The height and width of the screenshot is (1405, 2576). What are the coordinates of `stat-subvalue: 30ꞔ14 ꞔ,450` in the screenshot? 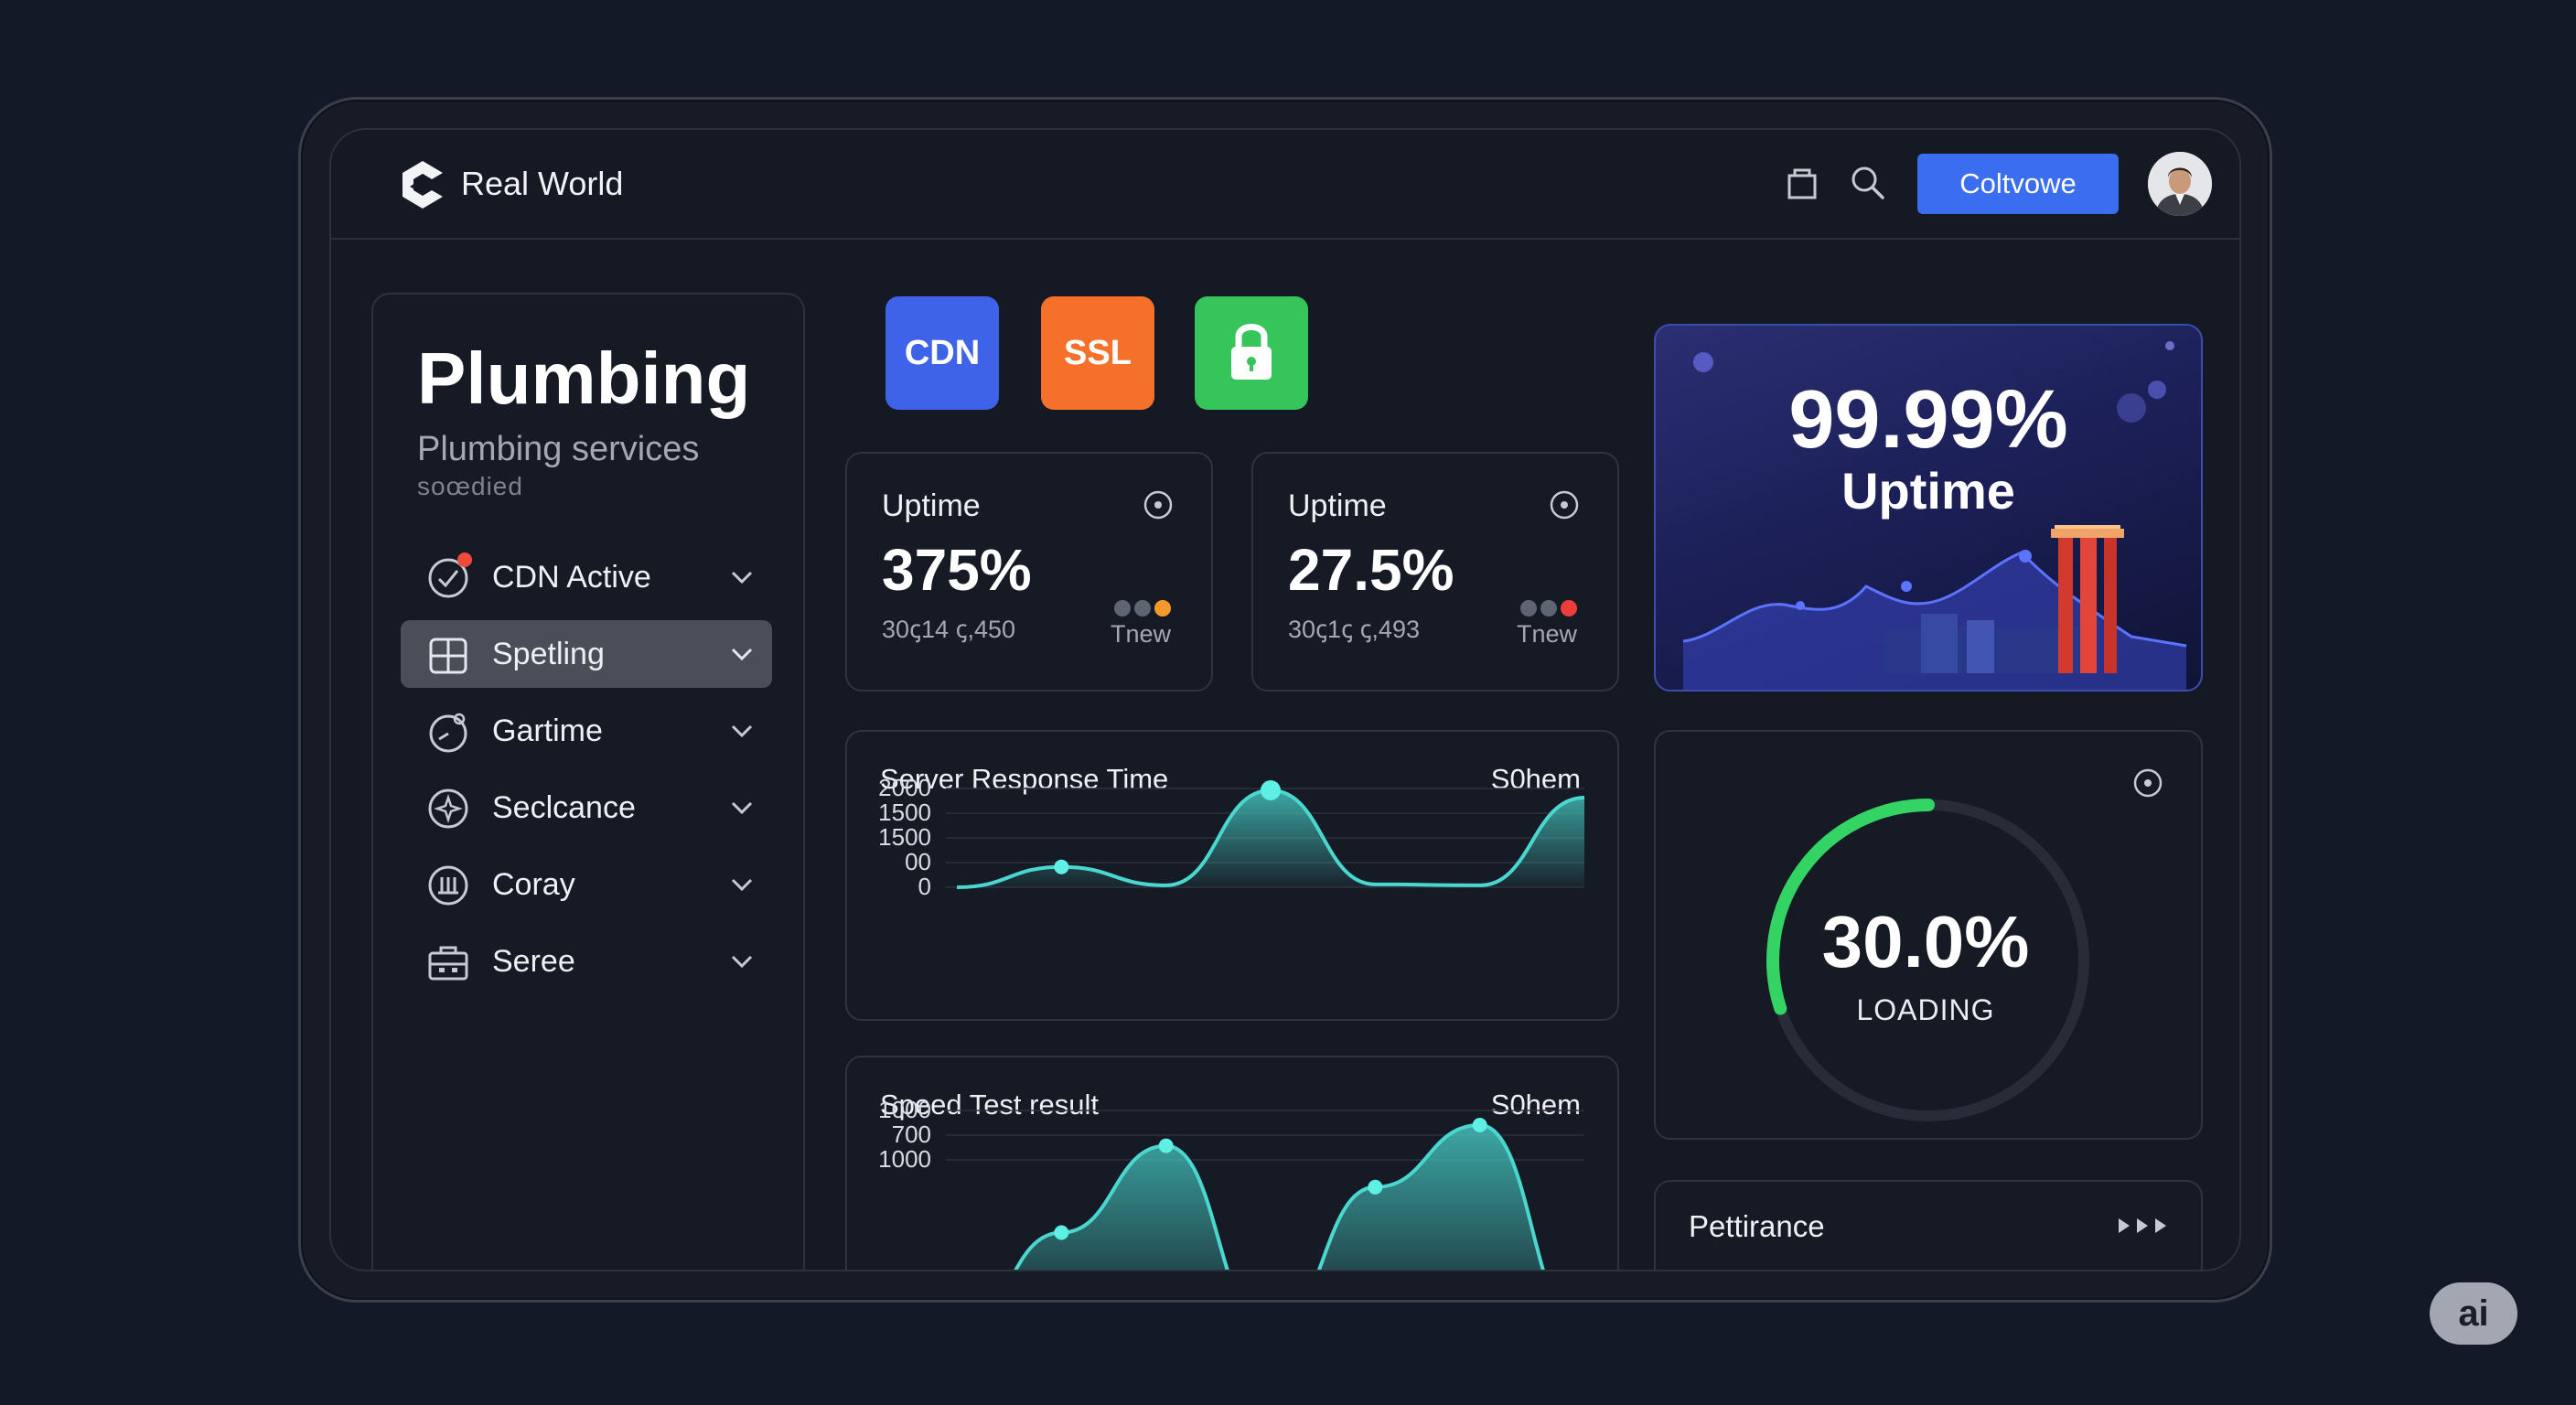 It's located at (949, 629).